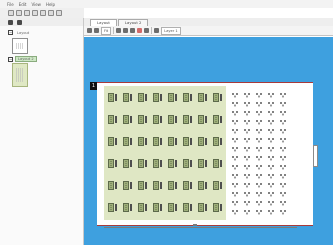  Describe the element at coordinates (51, 13) in the screenshot. I see `redo-icon` at that location.